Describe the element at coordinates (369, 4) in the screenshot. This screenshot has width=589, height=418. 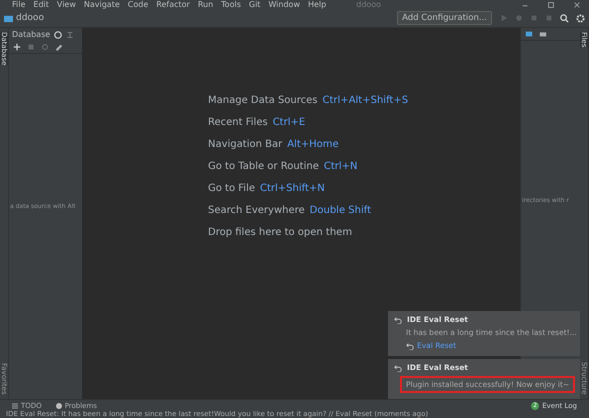
I see `window-title: ddooo` at that location.